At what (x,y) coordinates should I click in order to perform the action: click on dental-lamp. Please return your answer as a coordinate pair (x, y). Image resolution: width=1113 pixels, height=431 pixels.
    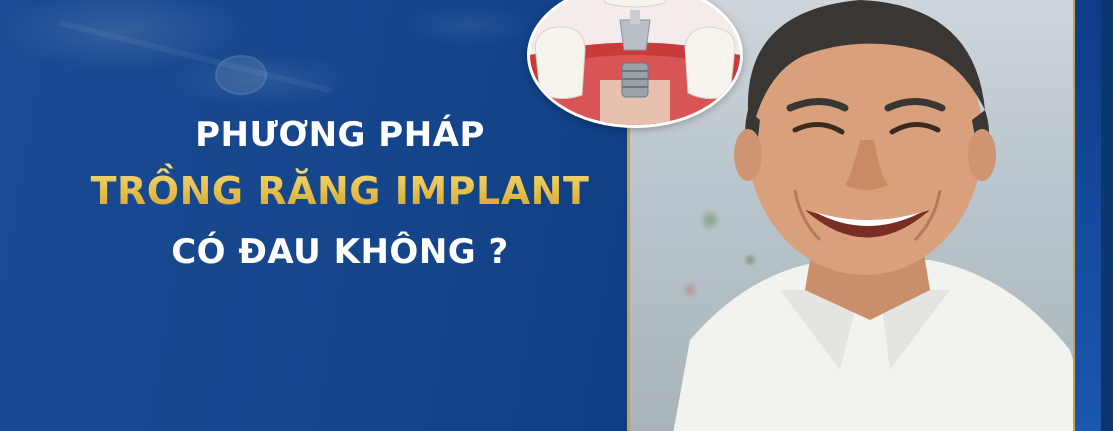
    Looking at the image, I should click on (241, 75).